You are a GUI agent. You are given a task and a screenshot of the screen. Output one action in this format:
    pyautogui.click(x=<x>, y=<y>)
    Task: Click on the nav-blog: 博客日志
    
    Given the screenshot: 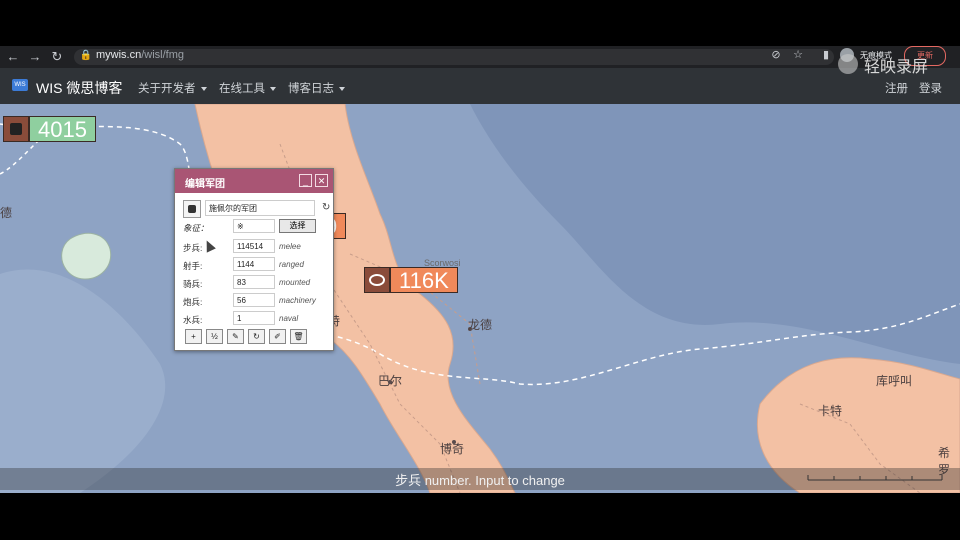 What is the action you would take?
    pyautogui.click(x=316, y=88)
    